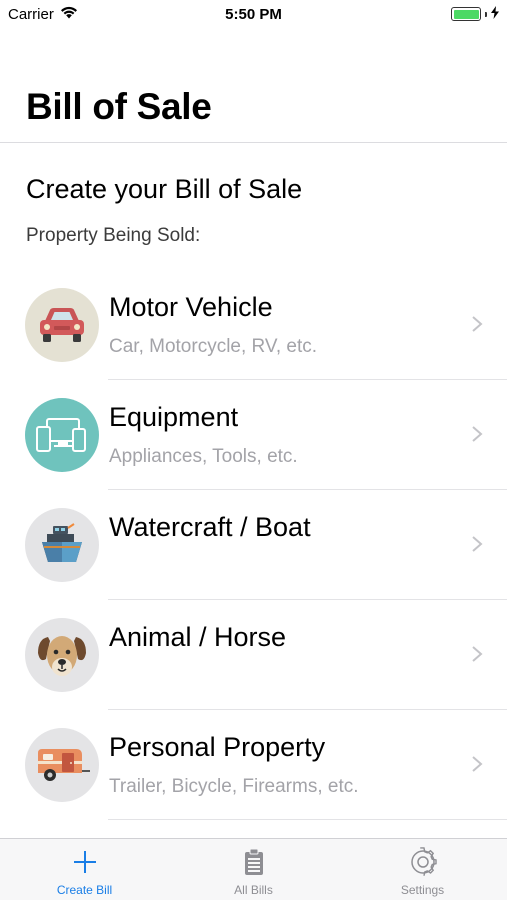 The width and height of the screenshot is (507, 900). I want to click on tab-settings: Settings, so click(422, 869).